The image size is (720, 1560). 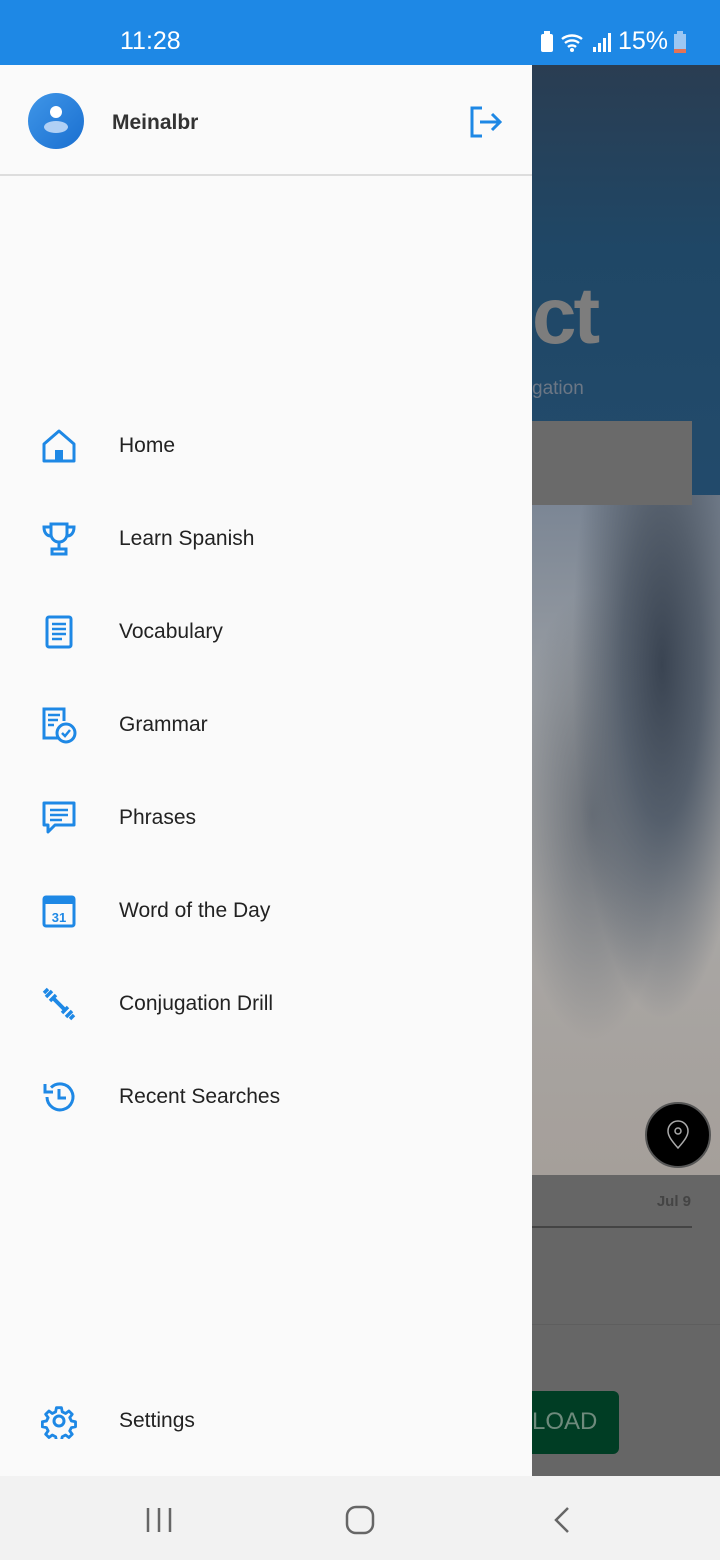 I want to click on download-button: LOAD, so click(x=575, y=1422).